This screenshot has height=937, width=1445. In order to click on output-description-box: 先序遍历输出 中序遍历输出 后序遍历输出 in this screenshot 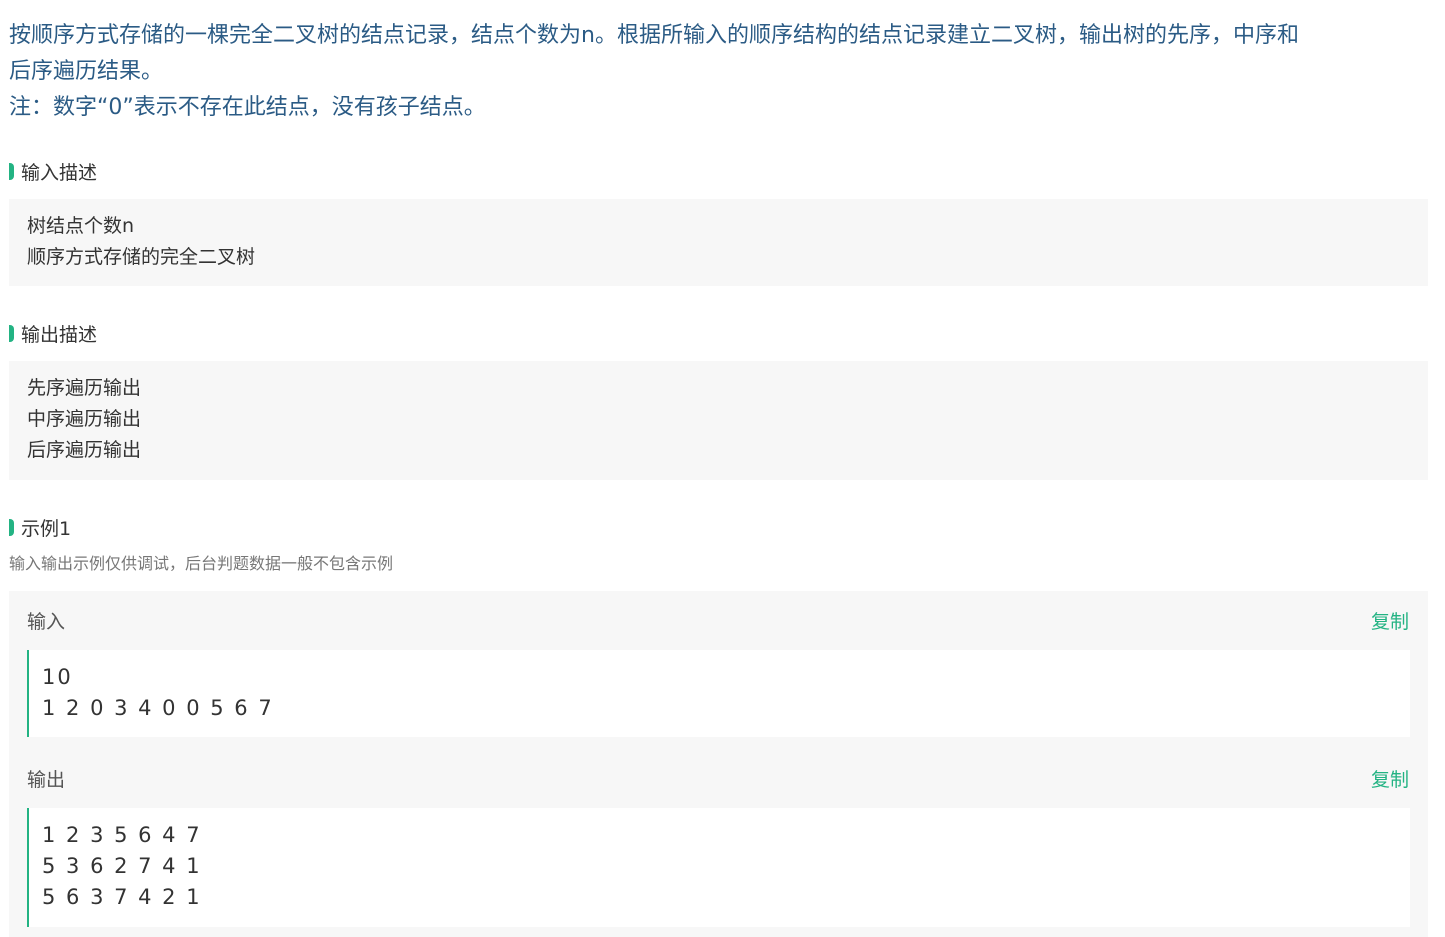, I will do `click(718, 420)`.